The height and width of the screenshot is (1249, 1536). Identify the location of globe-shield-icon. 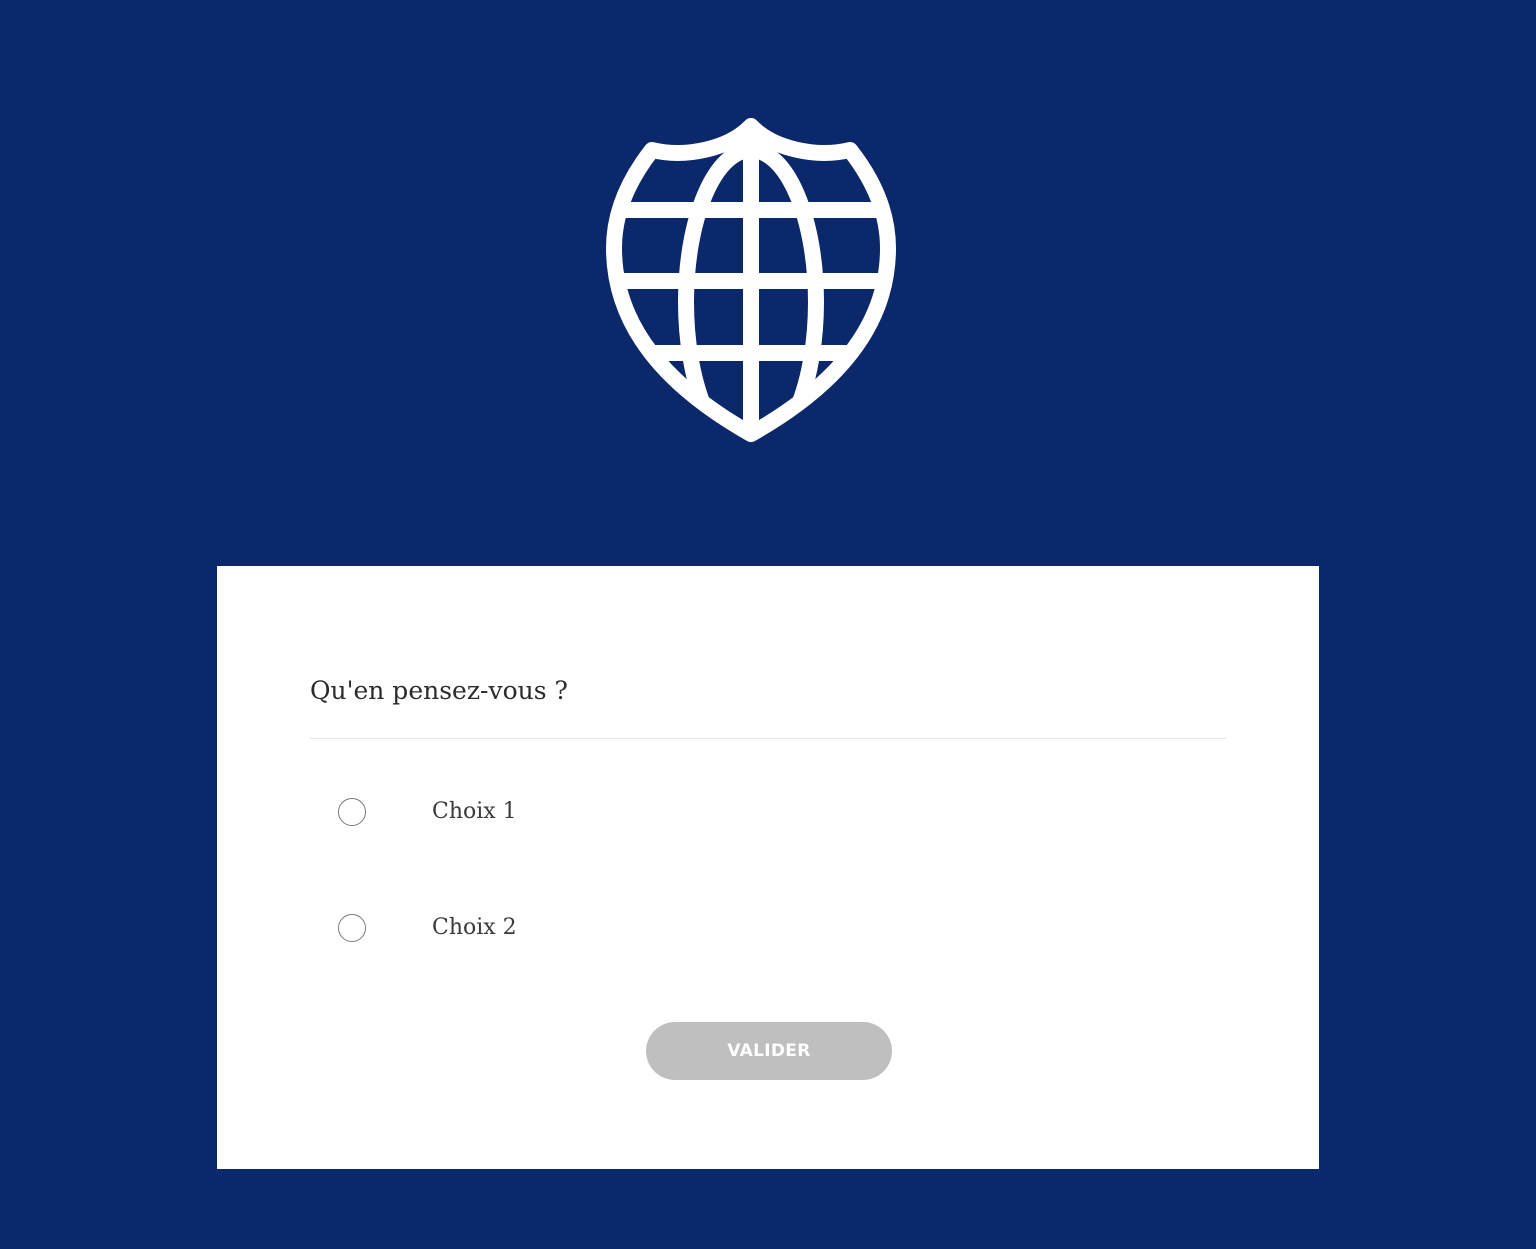
(751, 281).